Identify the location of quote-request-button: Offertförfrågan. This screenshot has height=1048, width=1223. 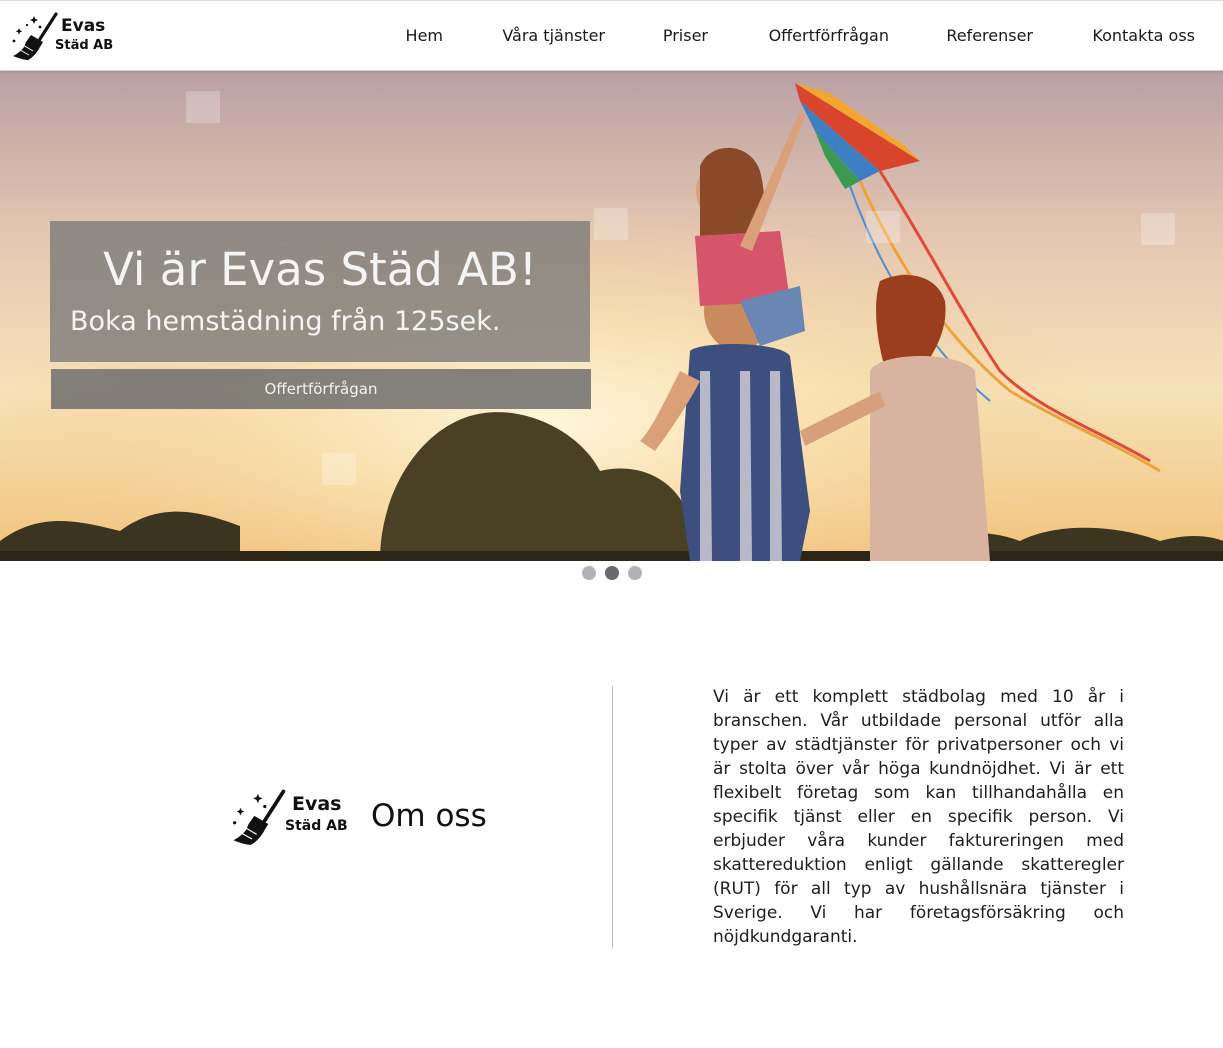
(321, 389).